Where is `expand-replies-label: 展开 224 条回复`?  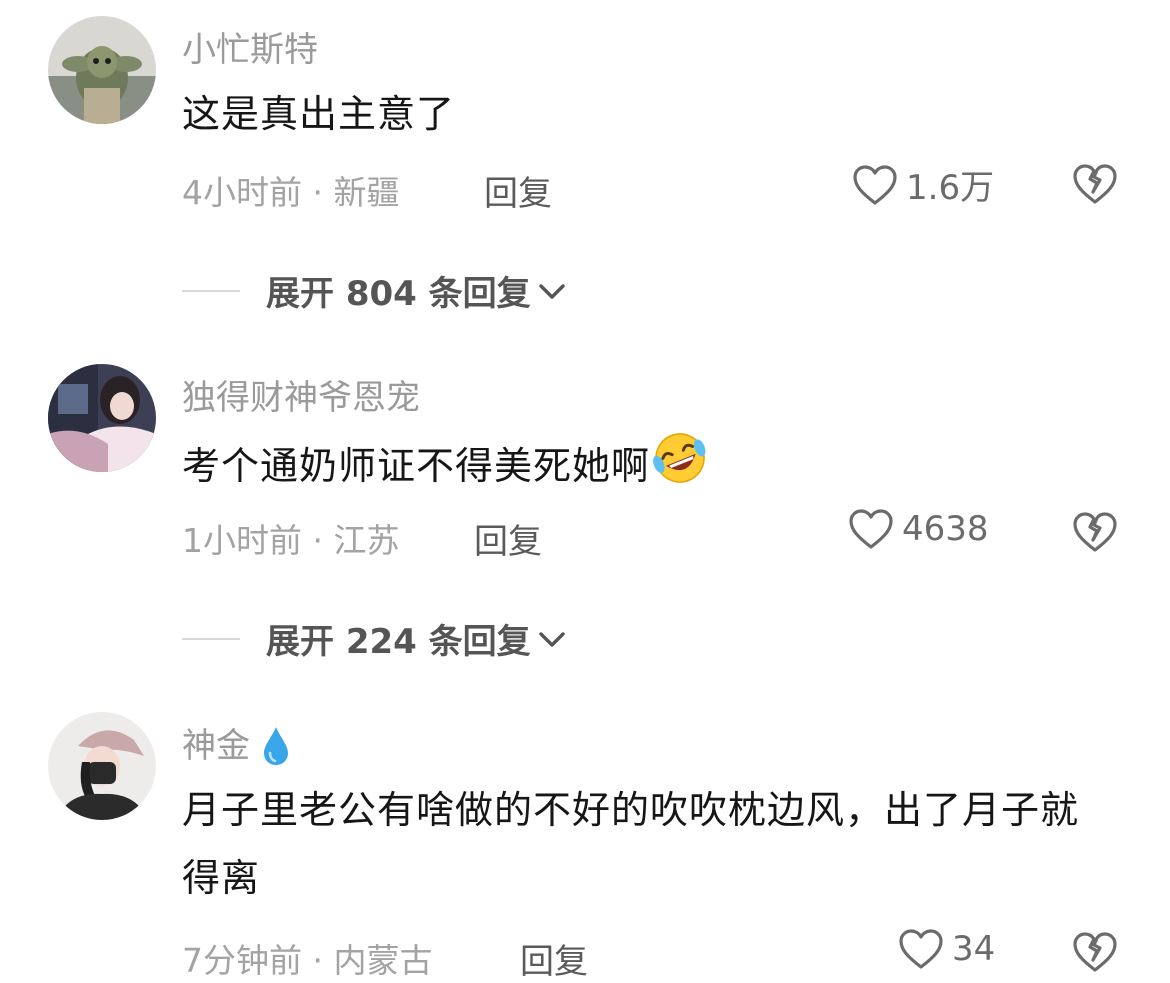 expand-replies-label: 展开 224 条回复 is located at coordinates (398, 642).